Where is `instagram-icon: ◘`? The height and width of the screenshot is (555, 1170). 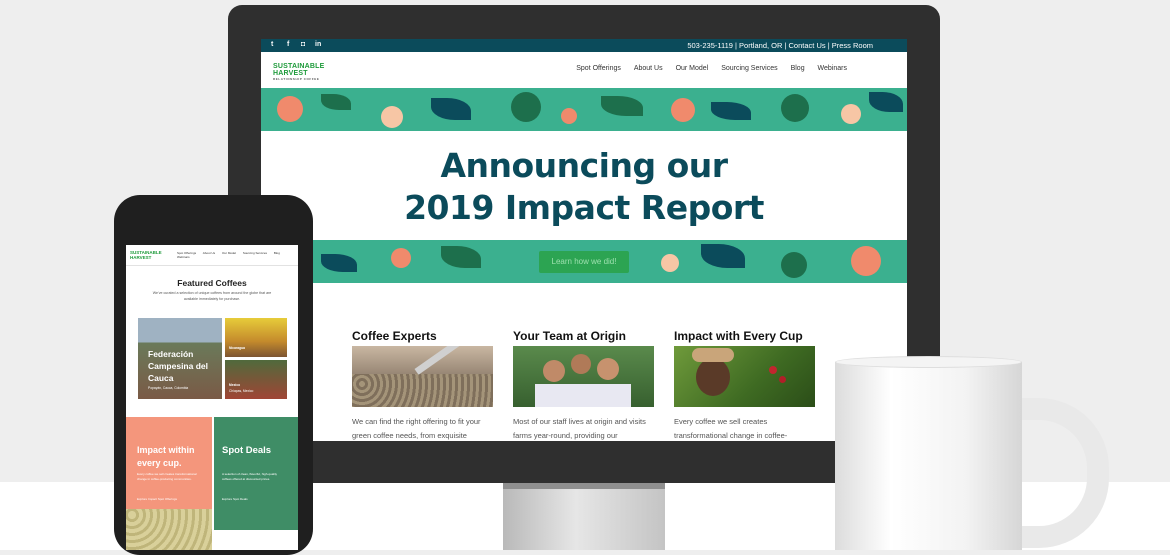 instagram-icon: ◘ is located at coordinates (303, 44).